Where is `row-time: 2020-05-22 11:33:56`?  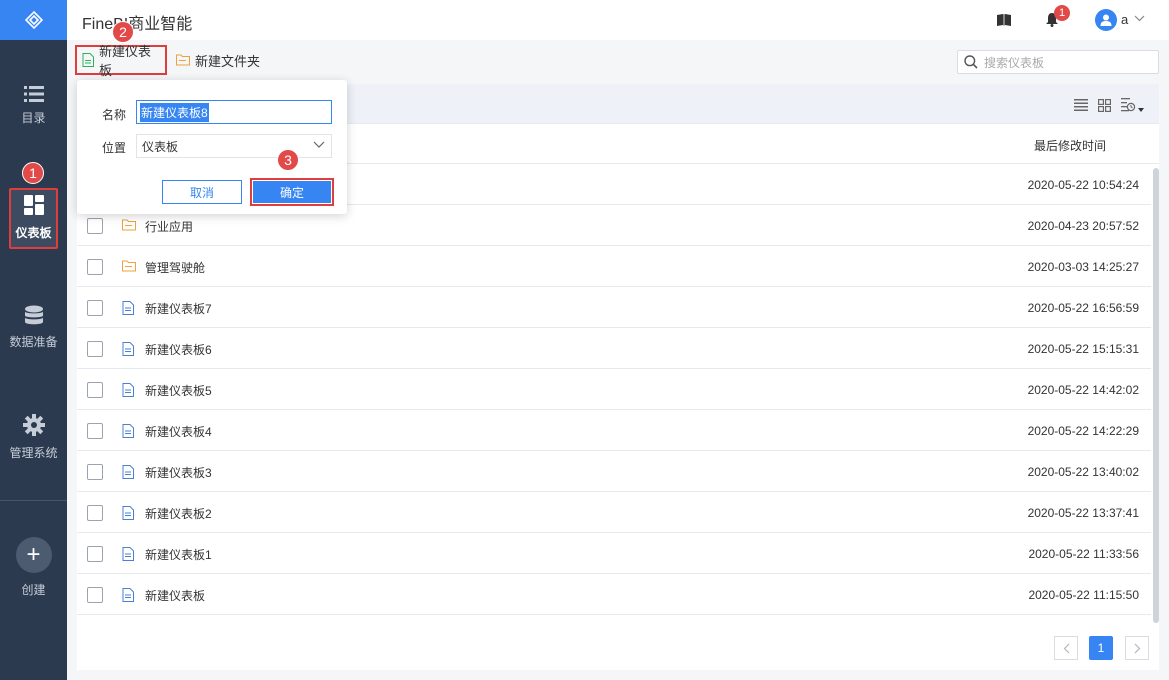 row-time: 2020-05-22 11:33:56 is located at coordinates (1083, 554).